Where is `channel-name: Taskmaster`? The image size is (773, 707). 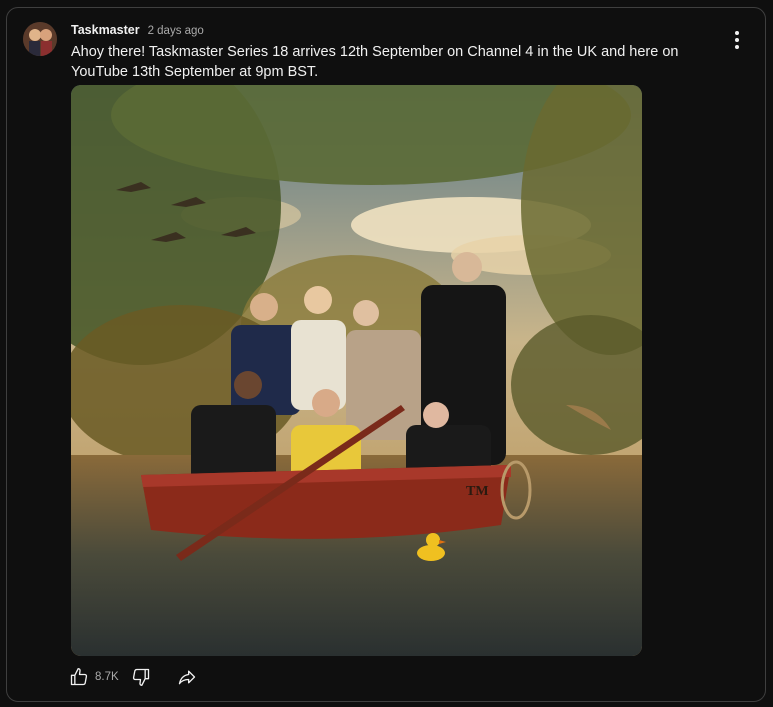 channel-name: Taskmaster is located at coordinates (105, 30).